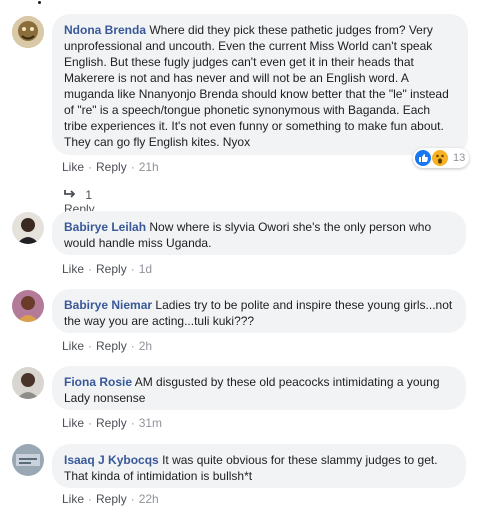 Image resolution: width=483 pixels, height=511 pixels. What do you see at coordinates (108, 305) in the screenshot?
I see `comment-author: Babirye Niemar` at bounding box center [108, 305].